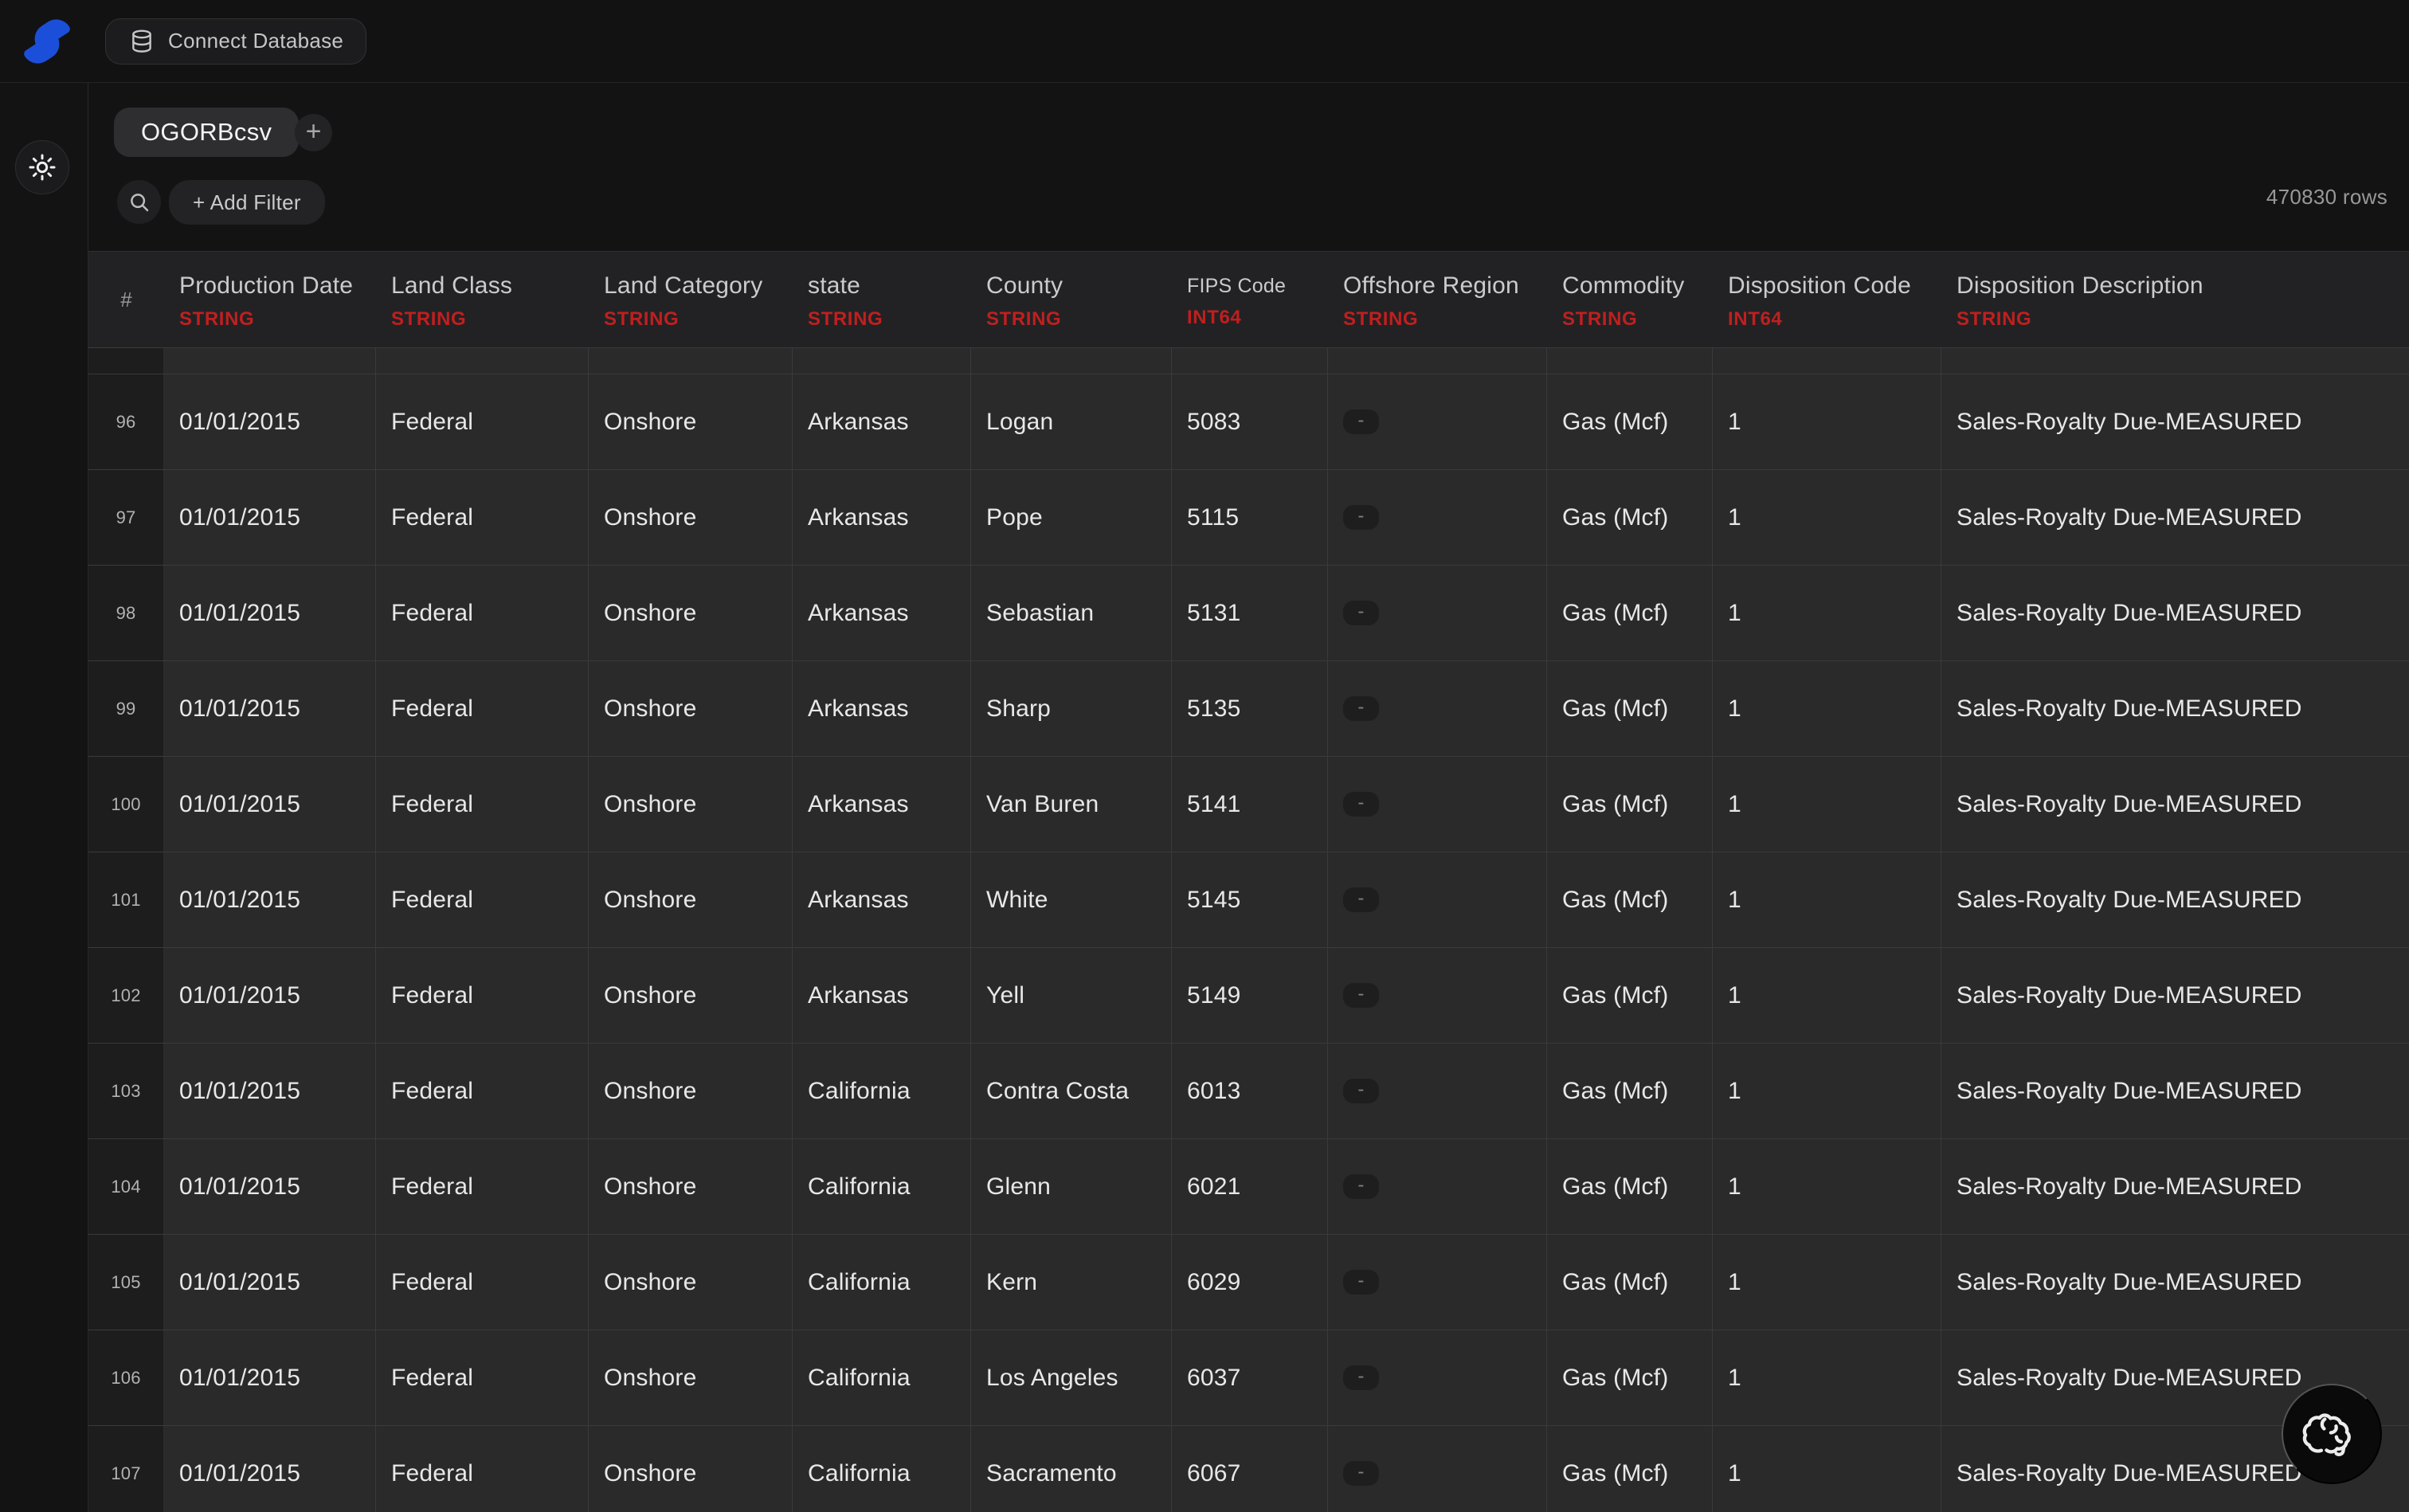 This screenshot has height=1512, width=2409. Describe the element at coordinates (42, 167) in the screenshot. I see `theme-toggle-button` at that location.